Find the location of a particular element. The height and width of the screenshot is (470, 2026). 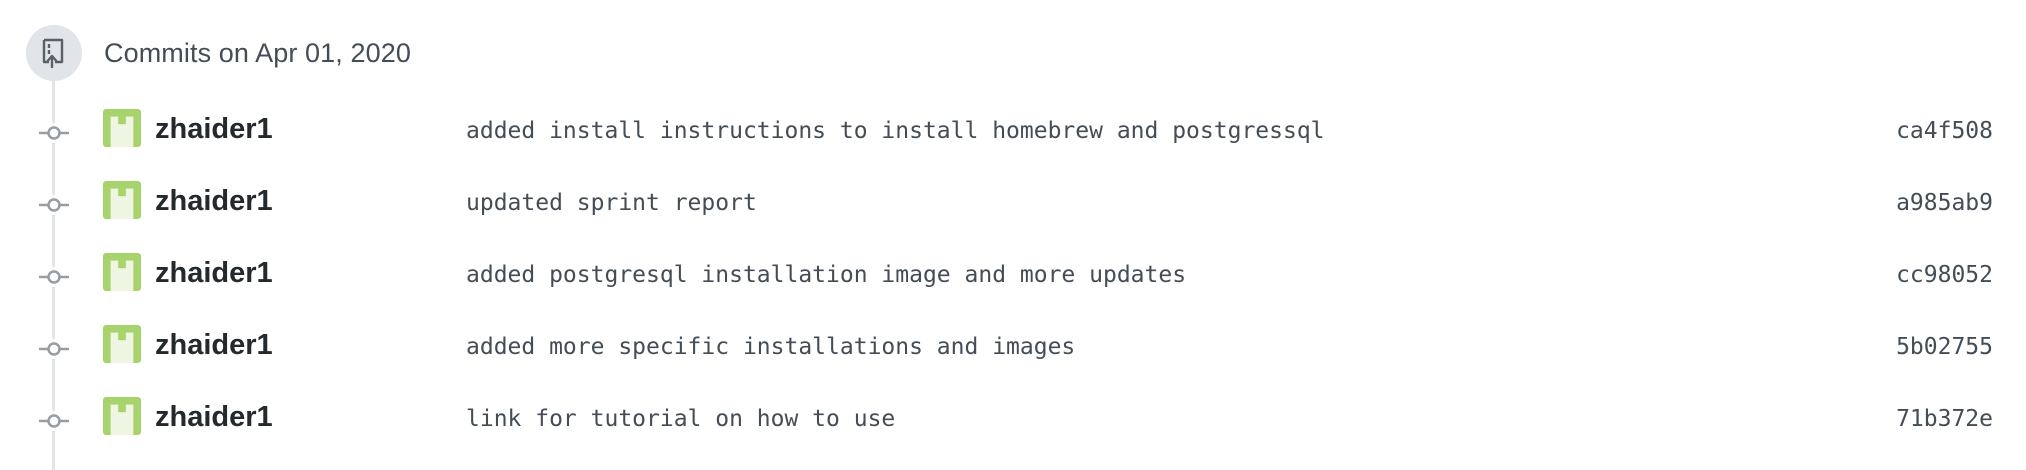

commit-message-link: link for tutorial on how to use is located at coordinates (680, 419).